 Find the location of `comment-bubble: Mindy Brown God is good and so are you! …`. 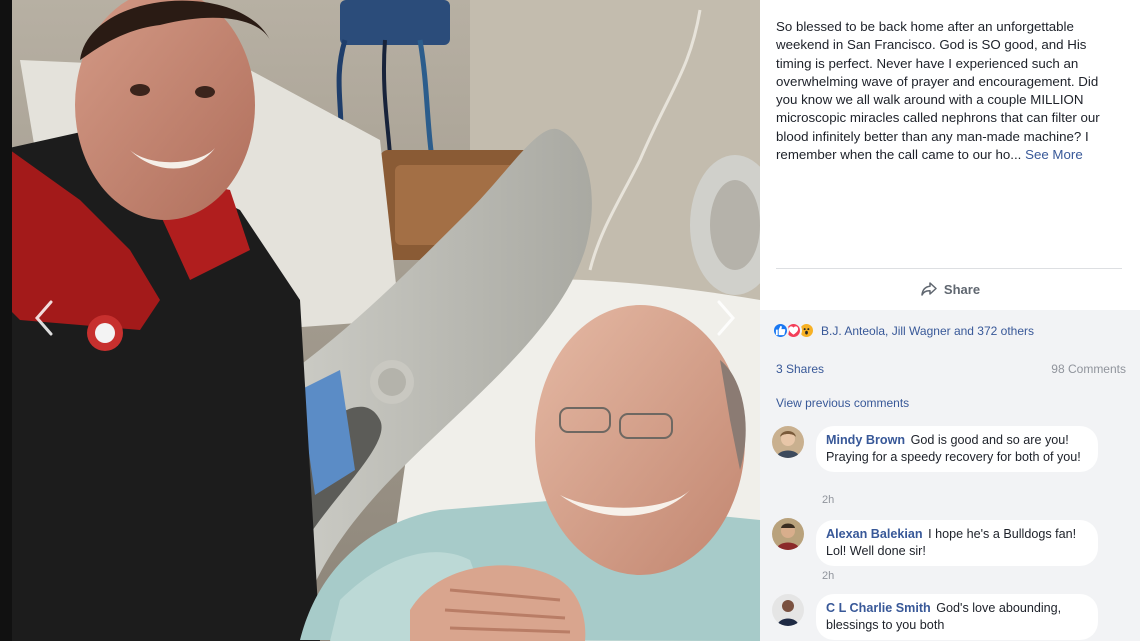

comment-bubble: Mindy Brown God is good and so are you! … is located at coordinates (957, 449).